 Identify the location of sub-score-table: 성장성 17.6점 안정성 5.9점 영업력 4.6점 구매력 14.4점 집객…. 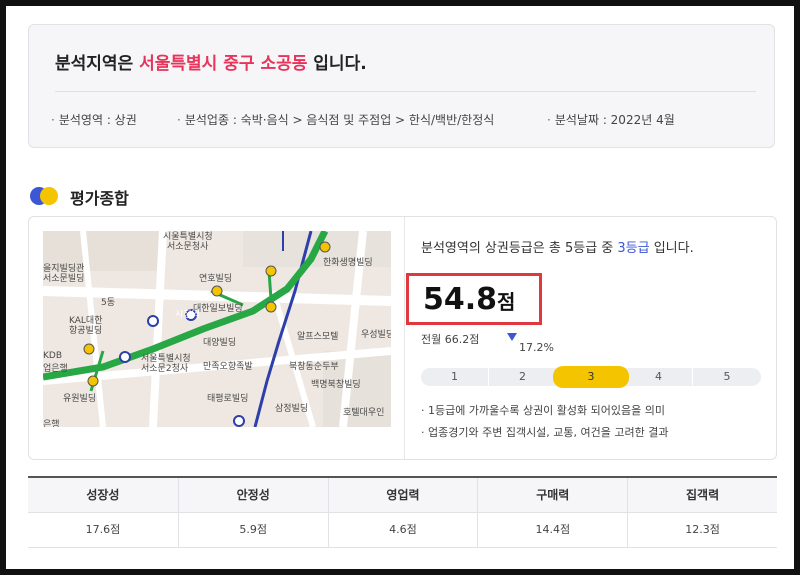
(402, 512).